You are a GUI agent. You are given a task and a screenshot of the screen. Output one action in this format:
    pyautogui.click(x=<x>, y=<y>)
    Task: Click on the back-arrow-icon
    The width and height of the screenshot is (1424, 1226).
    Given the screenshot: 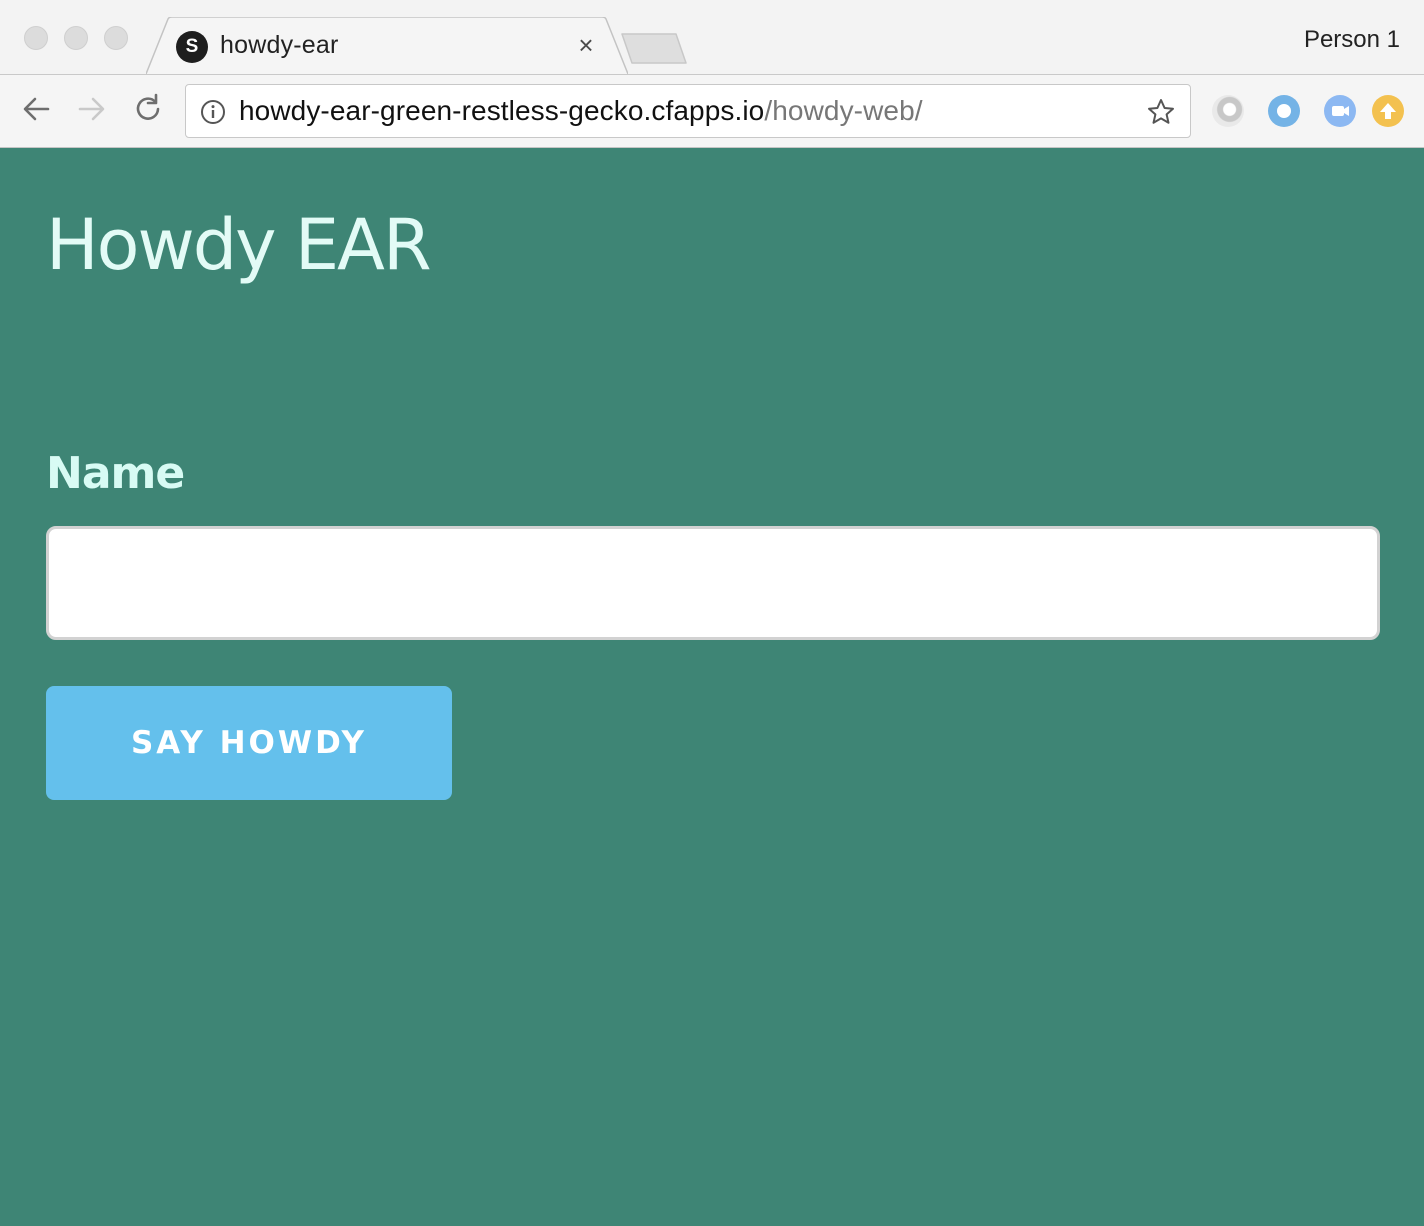 What is the action you would take?
    pyautogui.click(x=36, y=109)
    